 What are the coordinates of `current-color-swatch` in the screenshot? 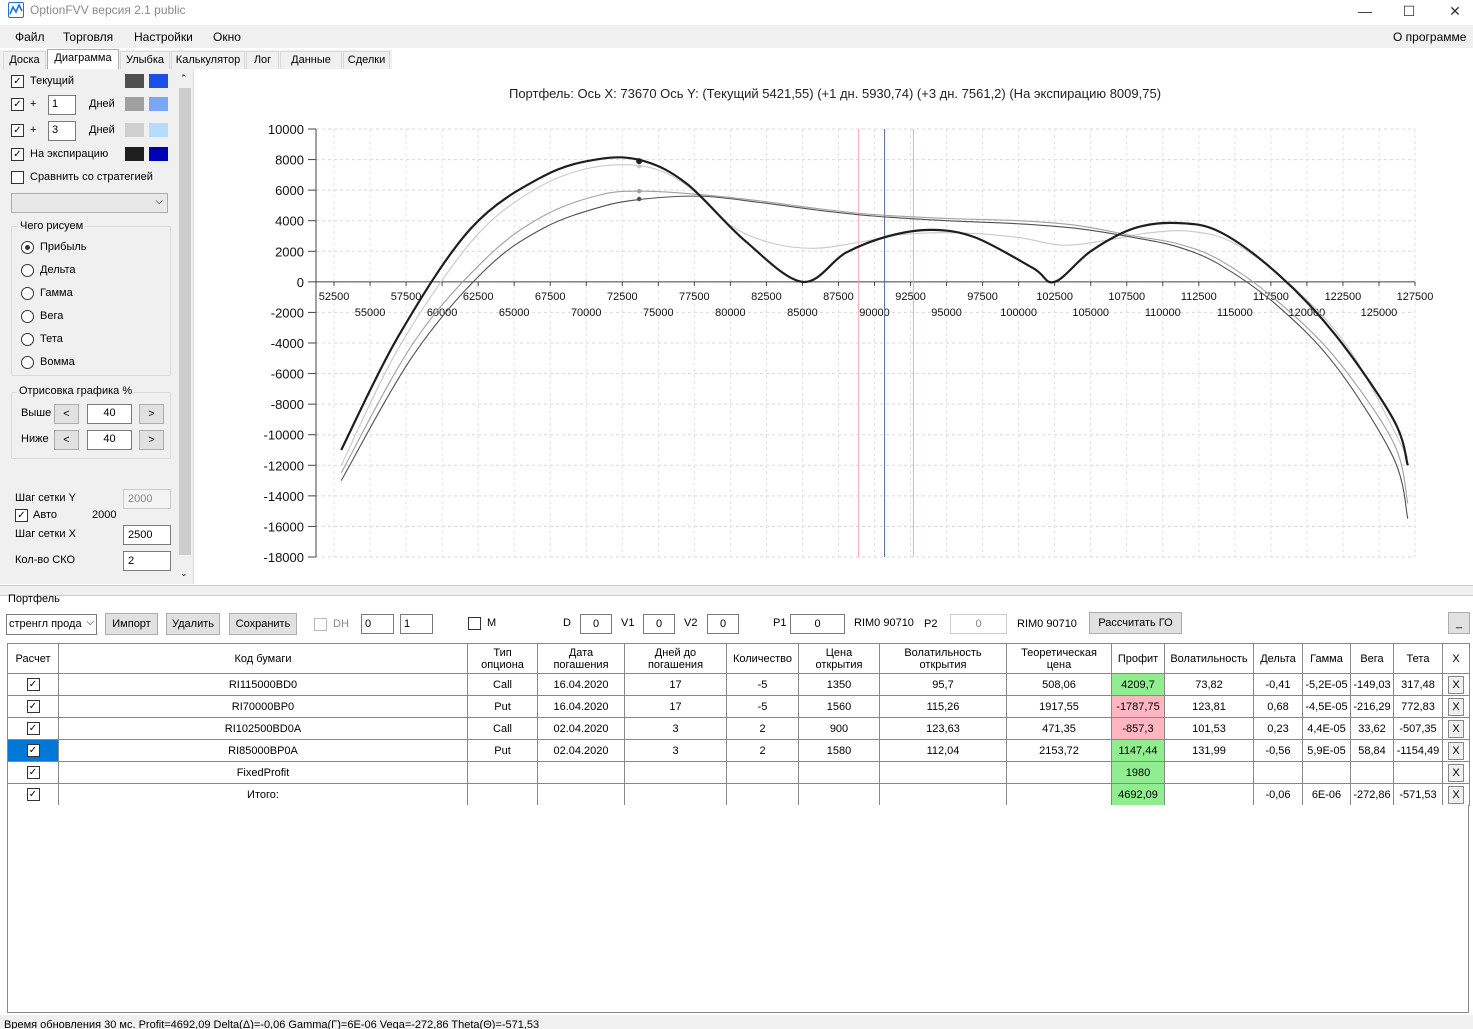 It's located at (134, 81).